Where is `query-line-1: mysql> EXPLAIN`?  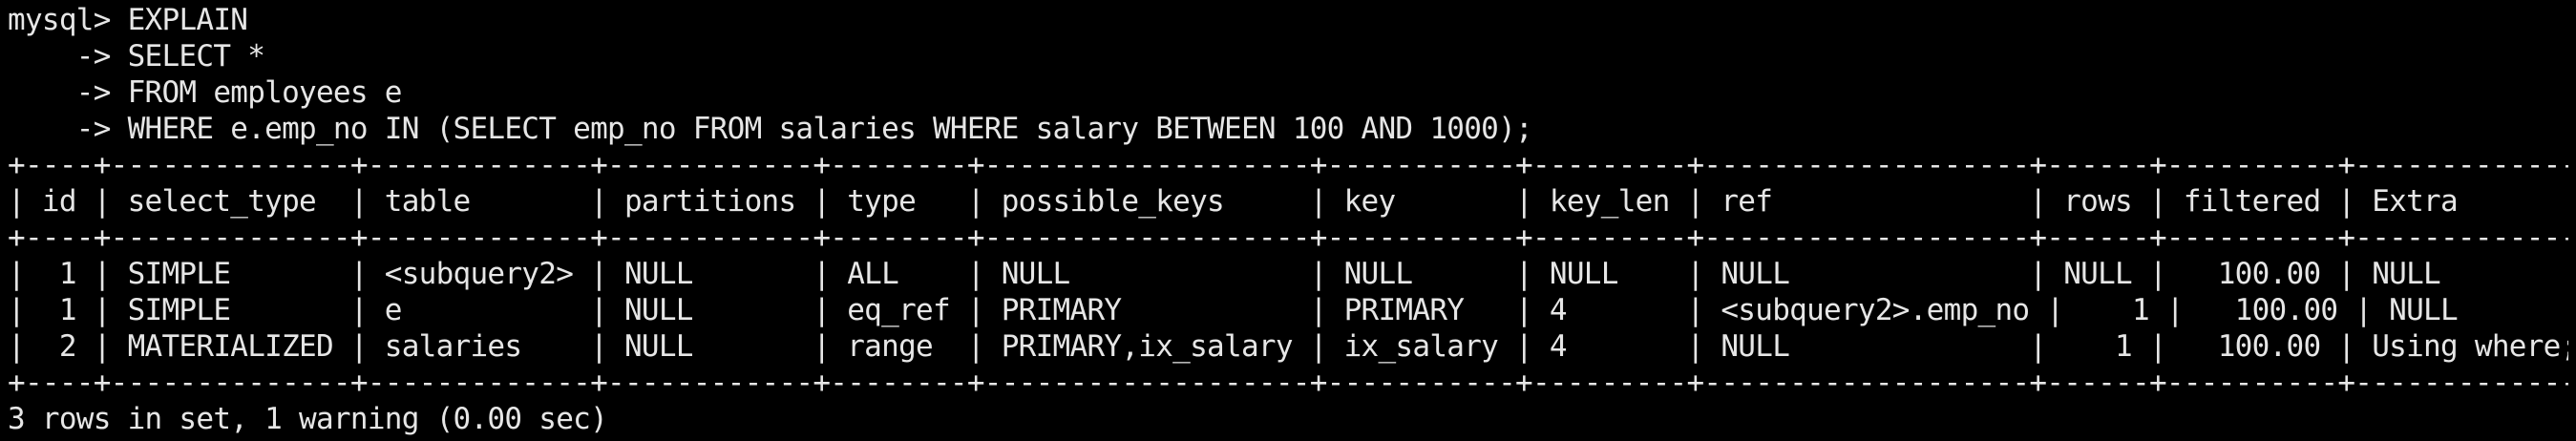
query-line-1: mysql> EXPLAIN is located at coordinates (1288, 20).